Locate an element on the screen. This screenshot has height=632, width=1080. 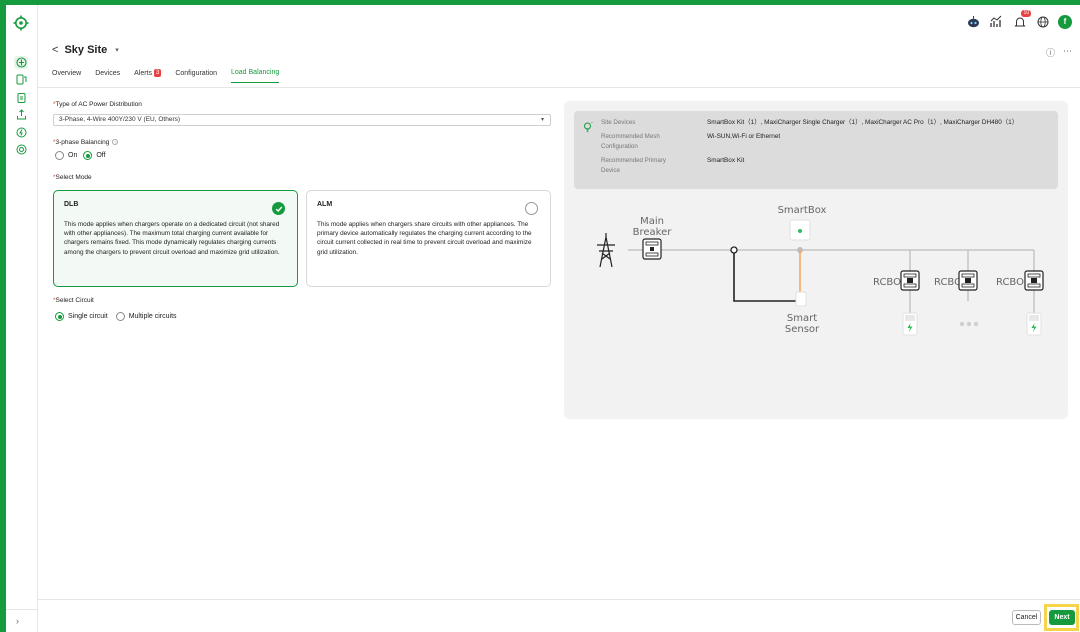
selected-check-icon is located at coordinates (278, 208).